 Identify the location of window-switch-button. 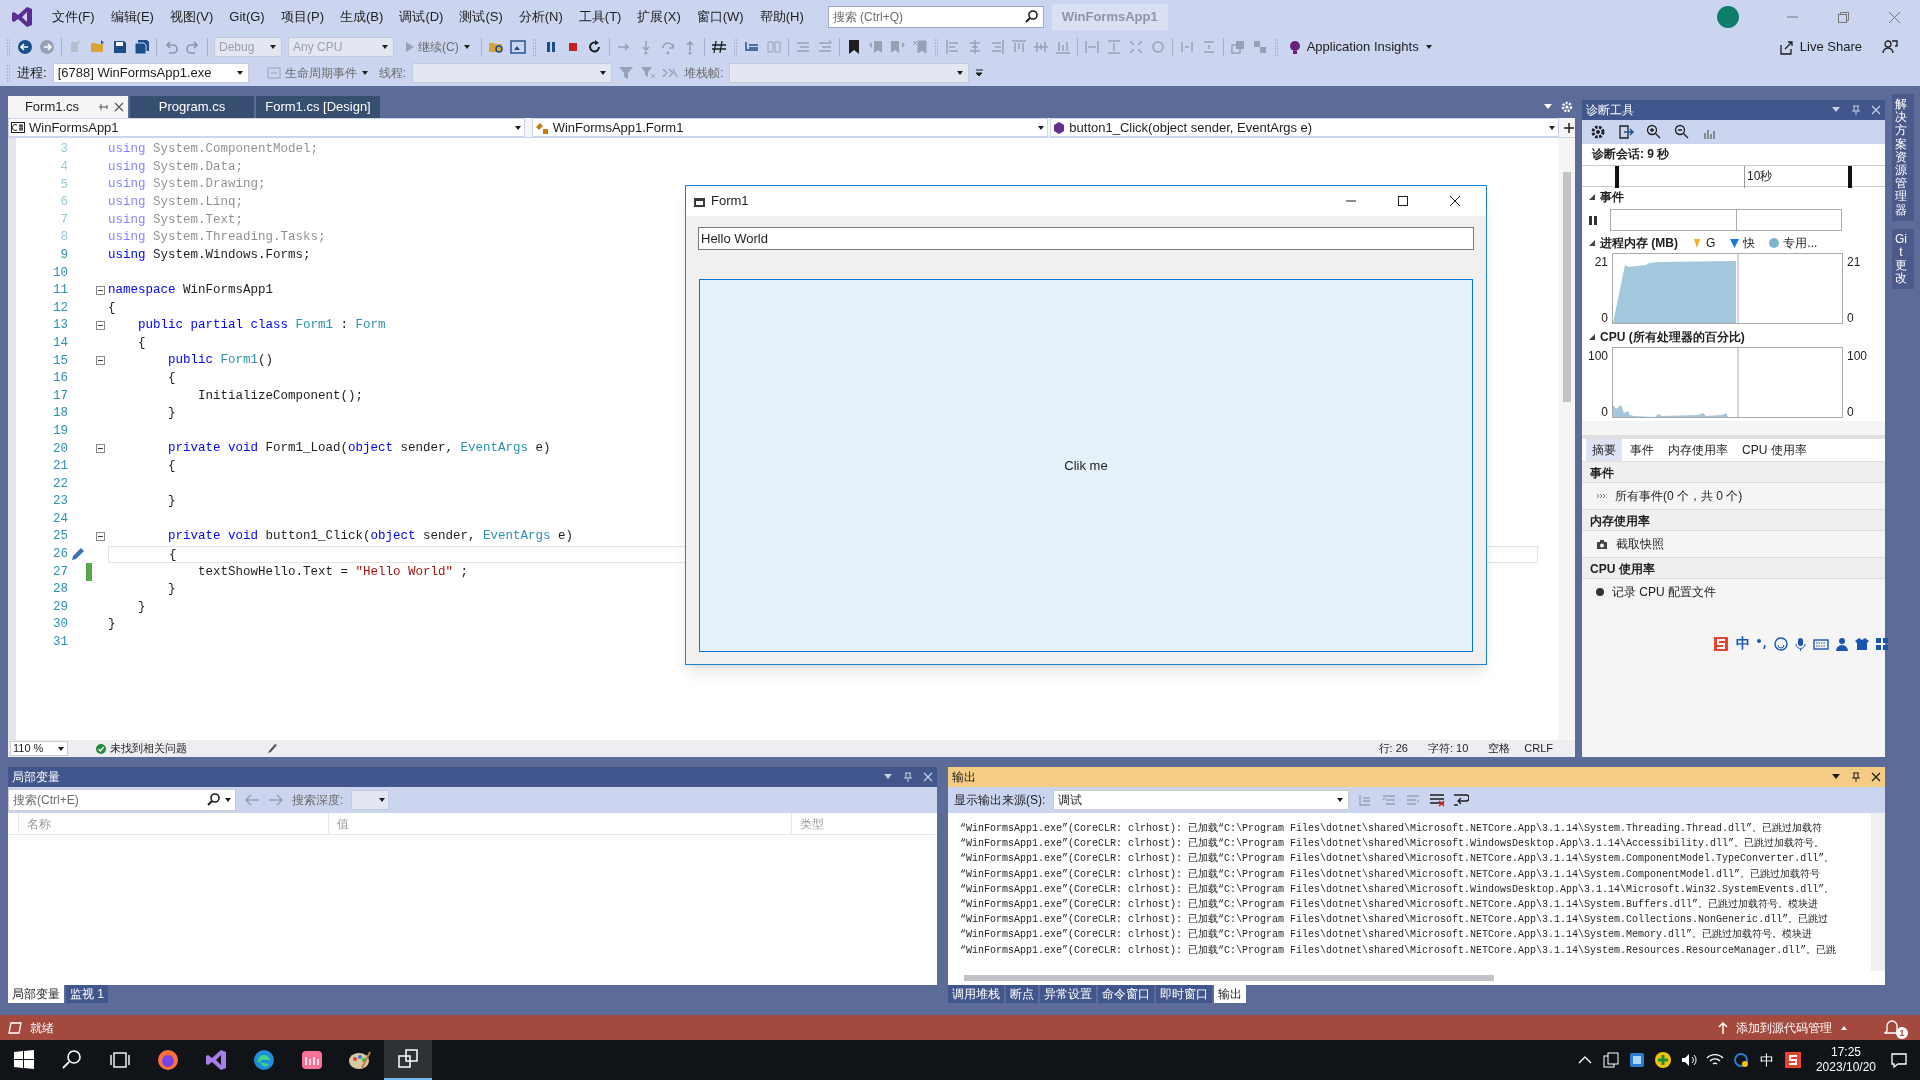
(408, 1060).